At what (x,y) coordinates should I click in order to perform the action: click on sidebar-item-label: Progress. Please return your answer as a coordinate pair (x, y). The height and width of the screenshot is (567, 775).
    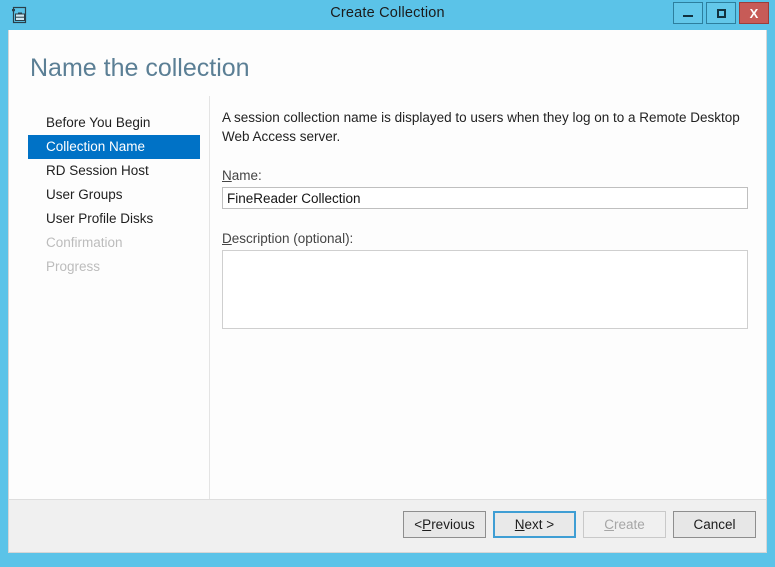
    Looking at the image, I should click on (73, 266).